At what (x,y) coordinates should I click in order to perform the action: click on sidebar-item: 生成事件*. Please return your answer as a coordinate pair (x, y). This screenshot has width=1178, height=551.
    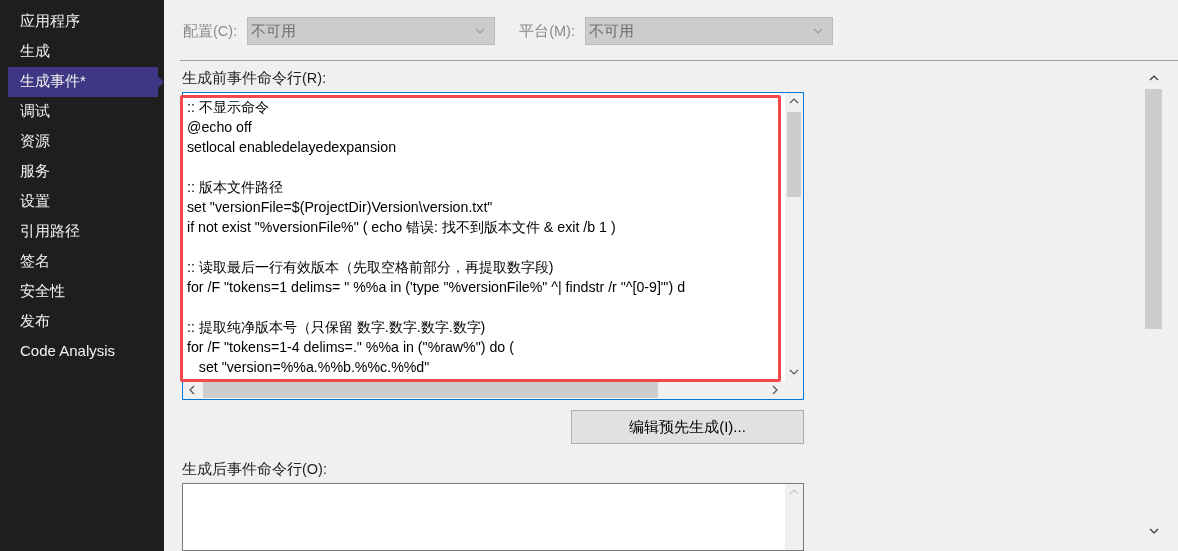
    Looking at the image, I should click on (86, 82).